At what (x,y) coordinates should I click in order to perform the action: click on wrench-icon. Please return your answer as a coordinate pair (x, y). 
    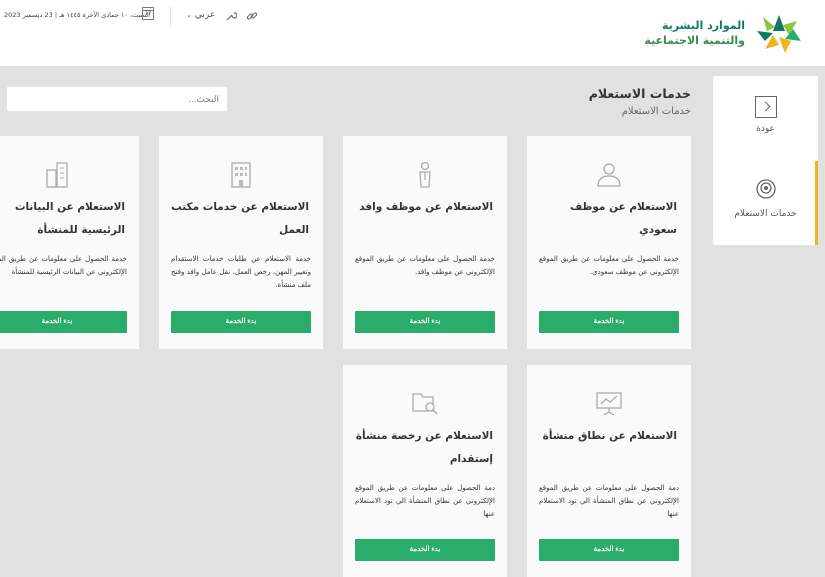
    Looking at the image, I should click on (231, 16).